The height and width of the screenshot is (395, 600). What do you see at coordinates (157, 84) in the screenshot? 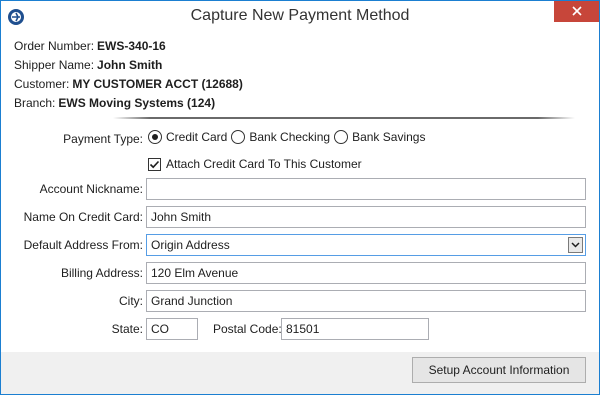
I see `customer-value: MY CUSTOMER ACCT (12688)` at bounding box center [157, 84].